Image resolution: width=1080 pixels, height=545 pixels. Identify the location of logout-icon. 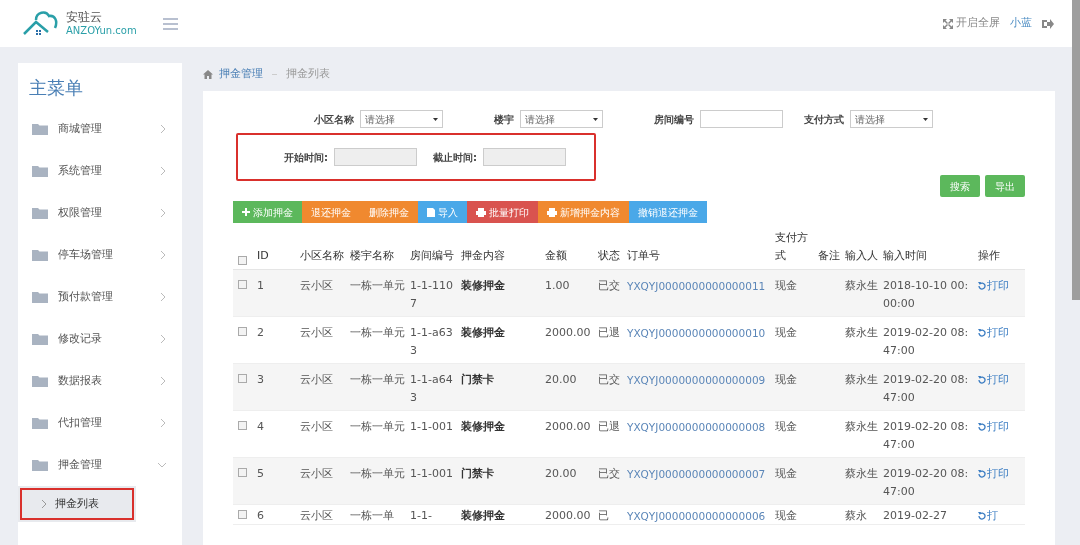
(1048, 23).